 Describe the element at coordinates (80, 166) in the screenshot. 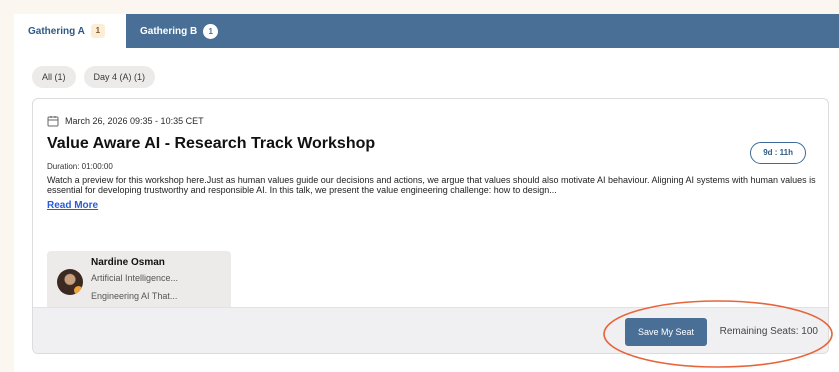

I see `session-duration: Duration: 01:00:00` at that location.